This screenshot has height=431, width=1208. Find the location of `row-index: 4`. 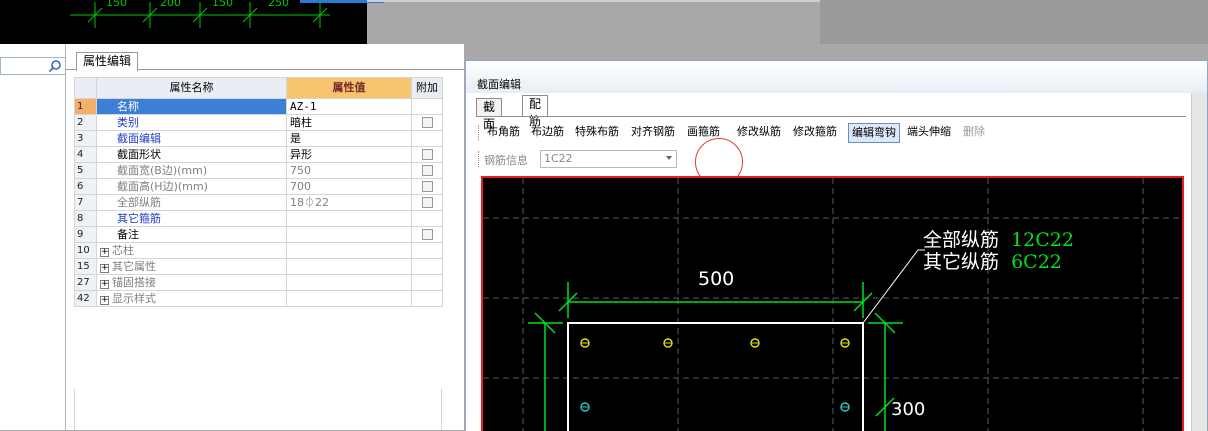

row-index: 4 is located at coordinates (85, 154).